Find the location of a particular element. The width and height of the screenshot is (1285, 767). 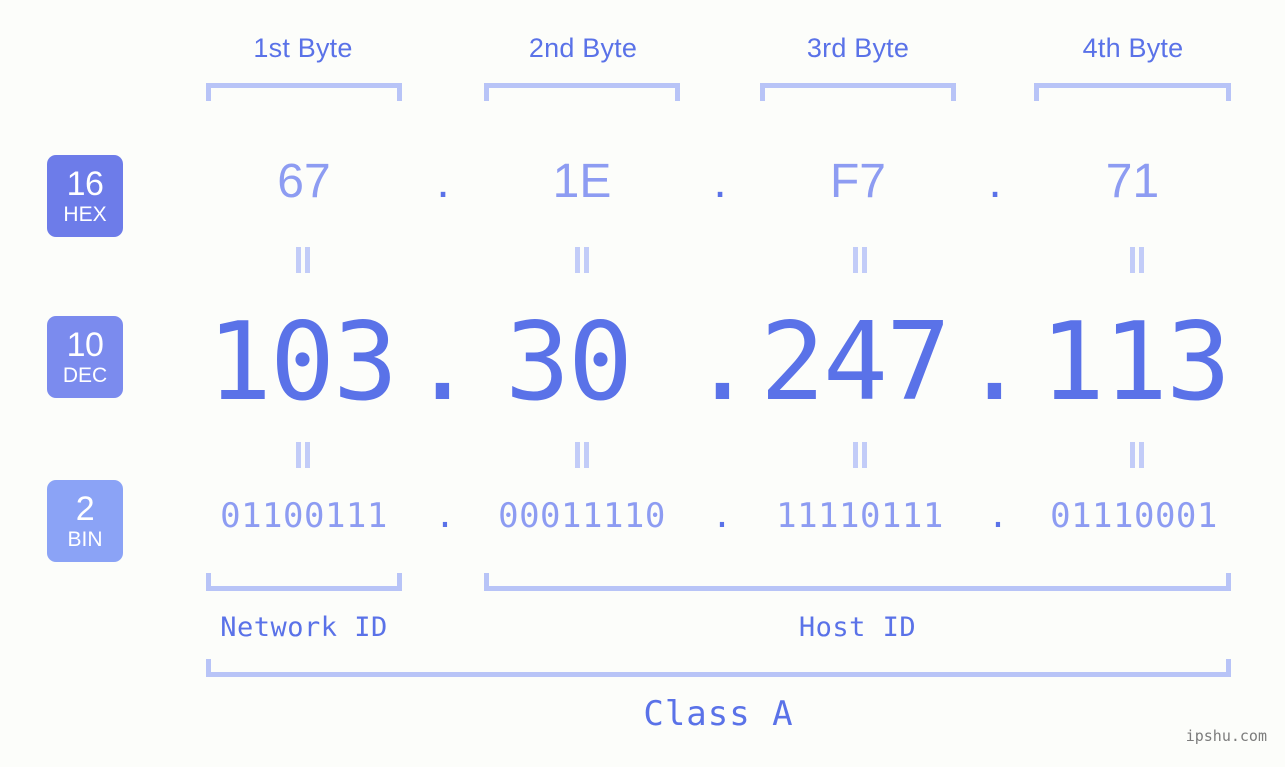

class-label: Class A is located at coordinates (718, 714).